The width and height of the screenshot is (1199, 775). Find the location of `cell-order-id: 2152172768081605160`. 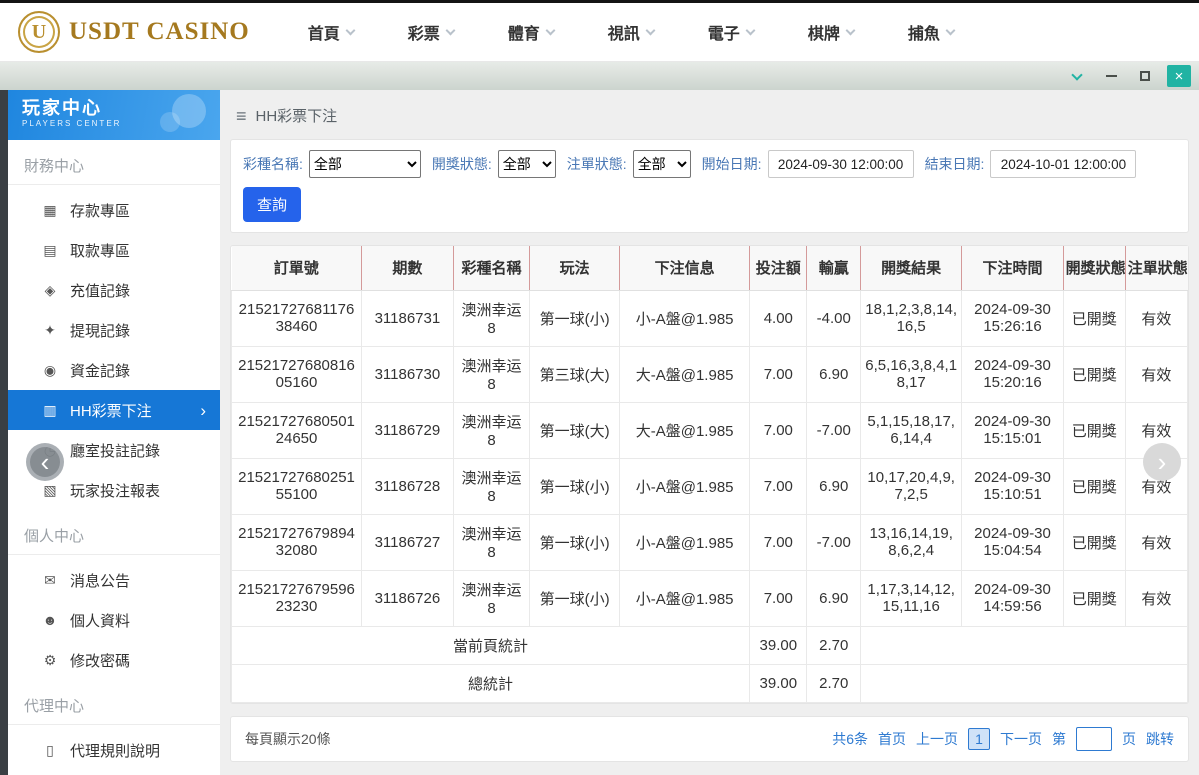

cell-order-id: 2152172768081605160 is located at coordinates (296, 374).